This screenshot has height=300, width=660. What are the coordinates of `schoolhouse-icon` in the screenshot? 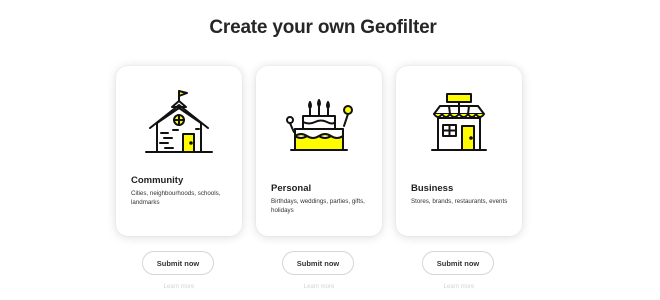 It's located at (179, 121).